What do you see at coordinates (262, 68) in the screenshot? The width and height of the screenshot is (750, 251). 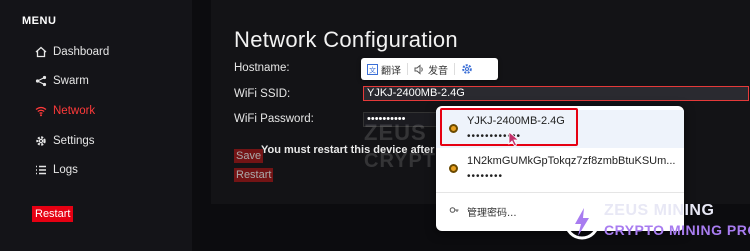 I see `hostname-label: Hostname:` at bounding box center [262, 68].